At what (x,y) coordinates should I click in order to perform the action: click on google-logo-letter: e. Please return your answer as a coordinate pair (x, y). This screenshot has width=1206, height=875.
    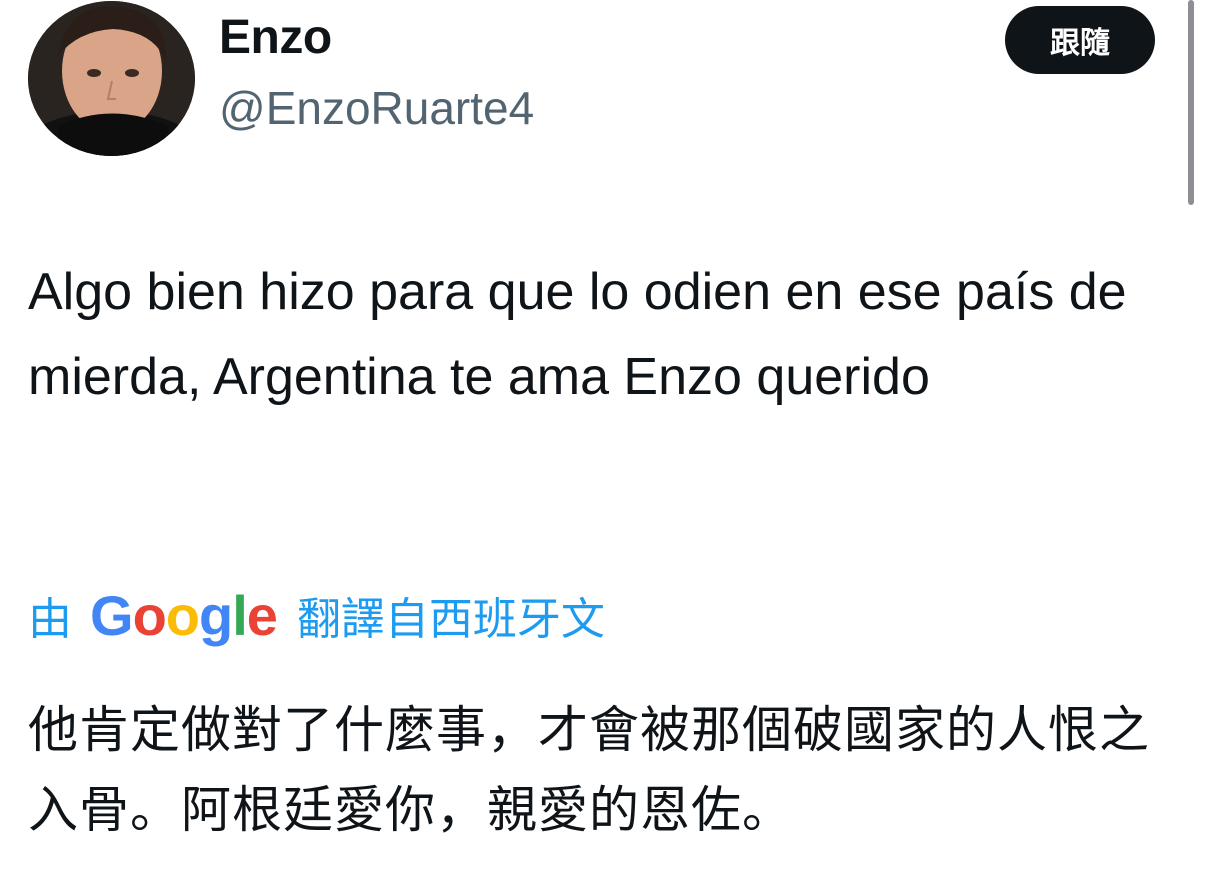
    Looking at the image, I should click on (262, 615).